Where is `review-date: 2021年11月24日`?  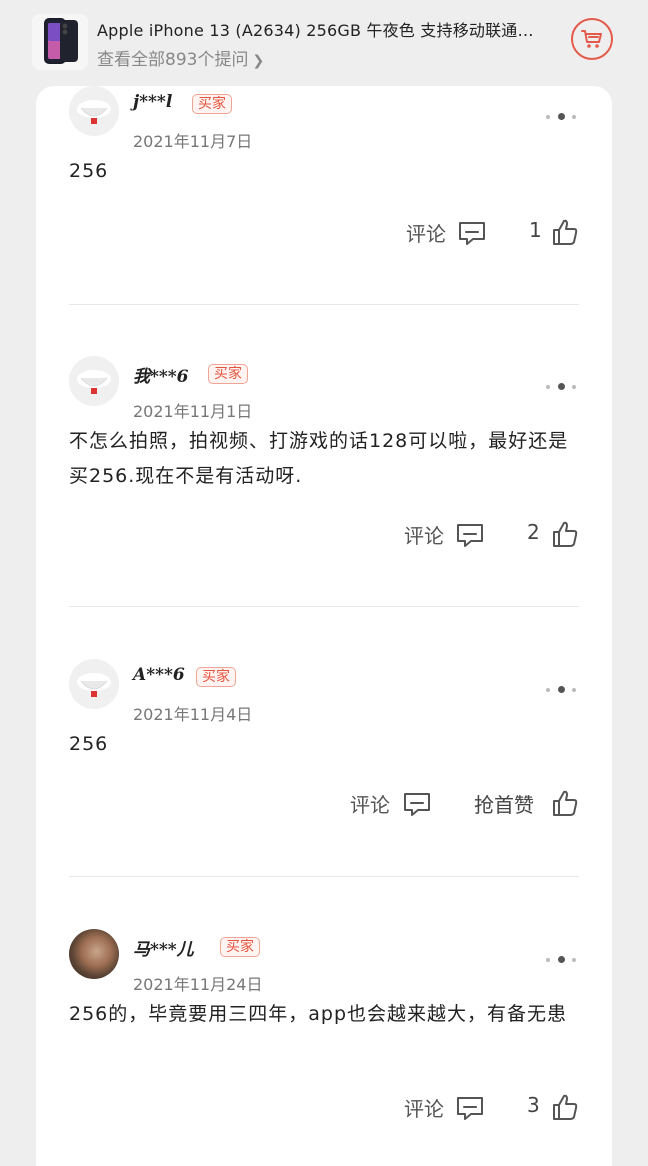
review-date: 2021年11月24日 is located at coordinates (198, 984).